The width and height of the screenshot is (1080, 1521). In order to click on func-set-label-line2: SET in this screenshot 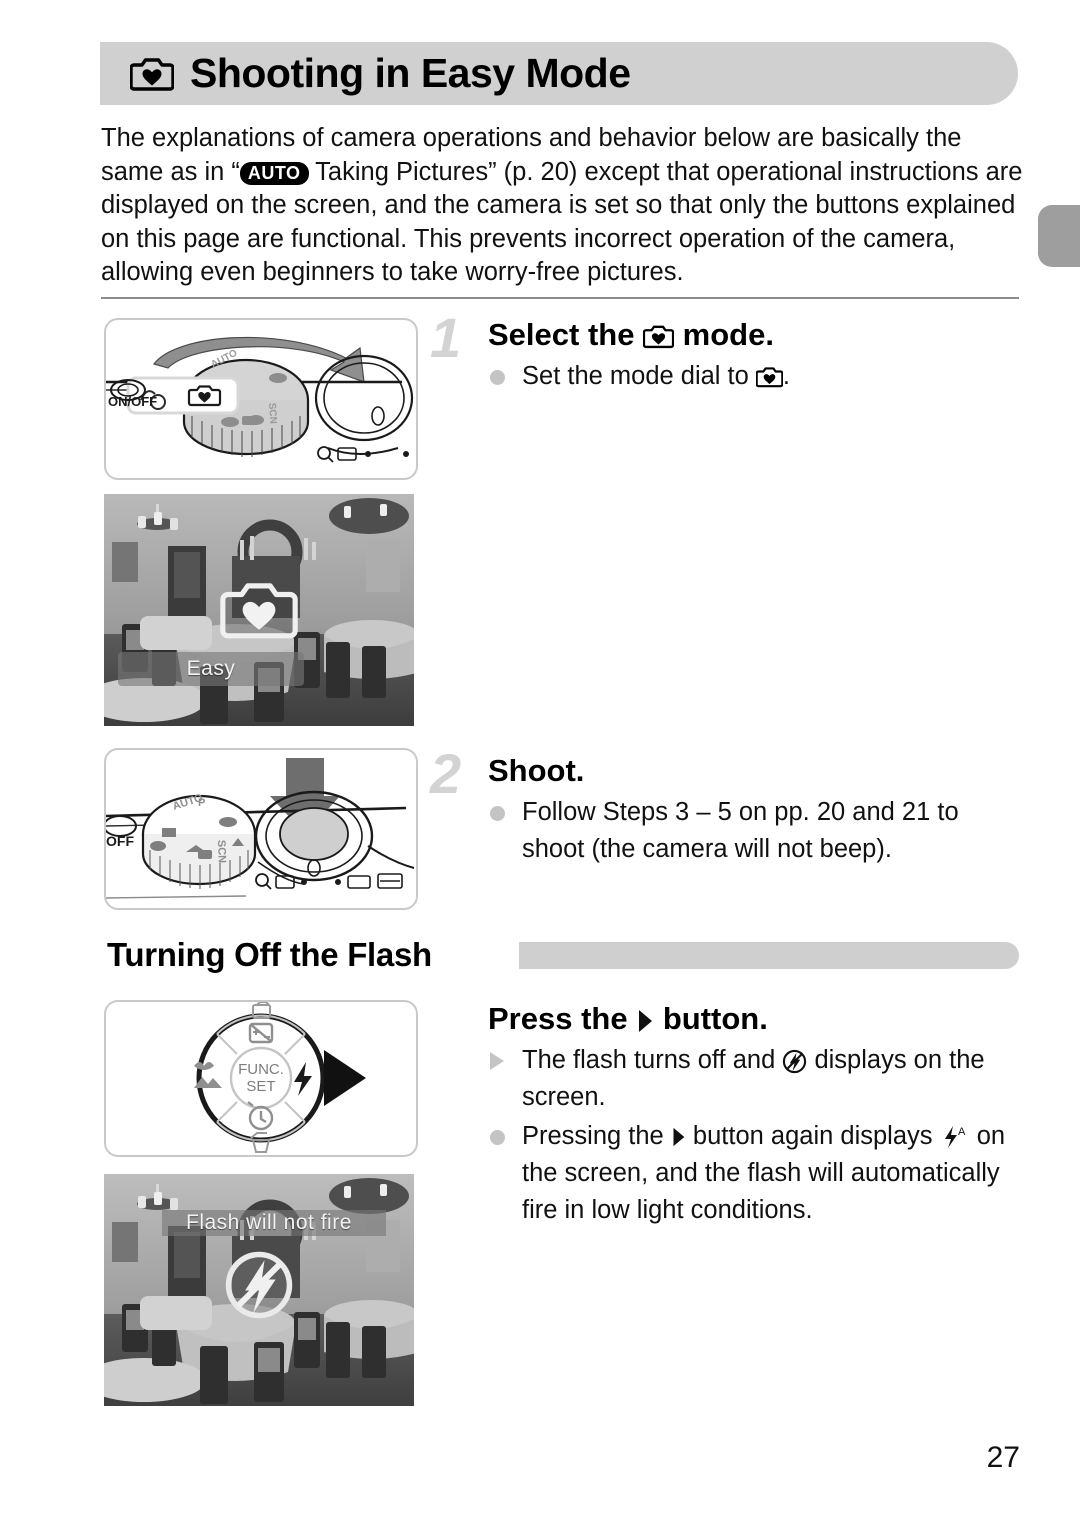, I will do `click(260, 1086)`.